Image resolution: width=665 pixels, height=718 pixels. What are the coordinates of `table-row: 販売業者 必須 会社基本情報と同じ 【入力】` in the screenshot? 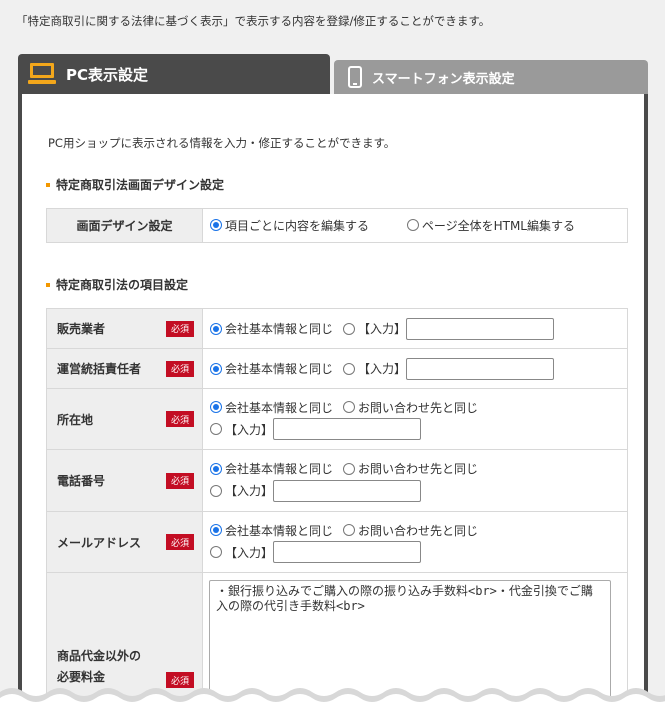 It's located at (337, 328).